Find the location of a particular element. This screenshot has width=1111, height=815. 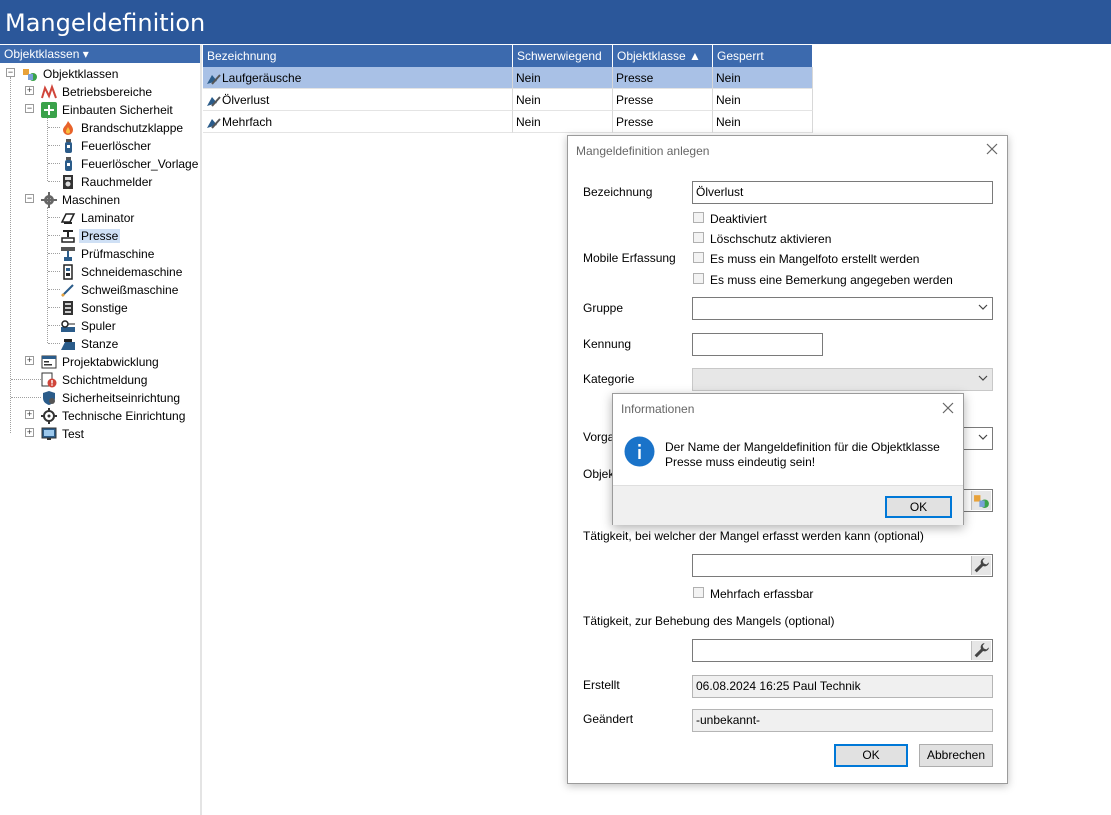

mangelfoto-checkbox: Es muss ein Mangelfoto erstellt werden is located at coordinates (806, 259).